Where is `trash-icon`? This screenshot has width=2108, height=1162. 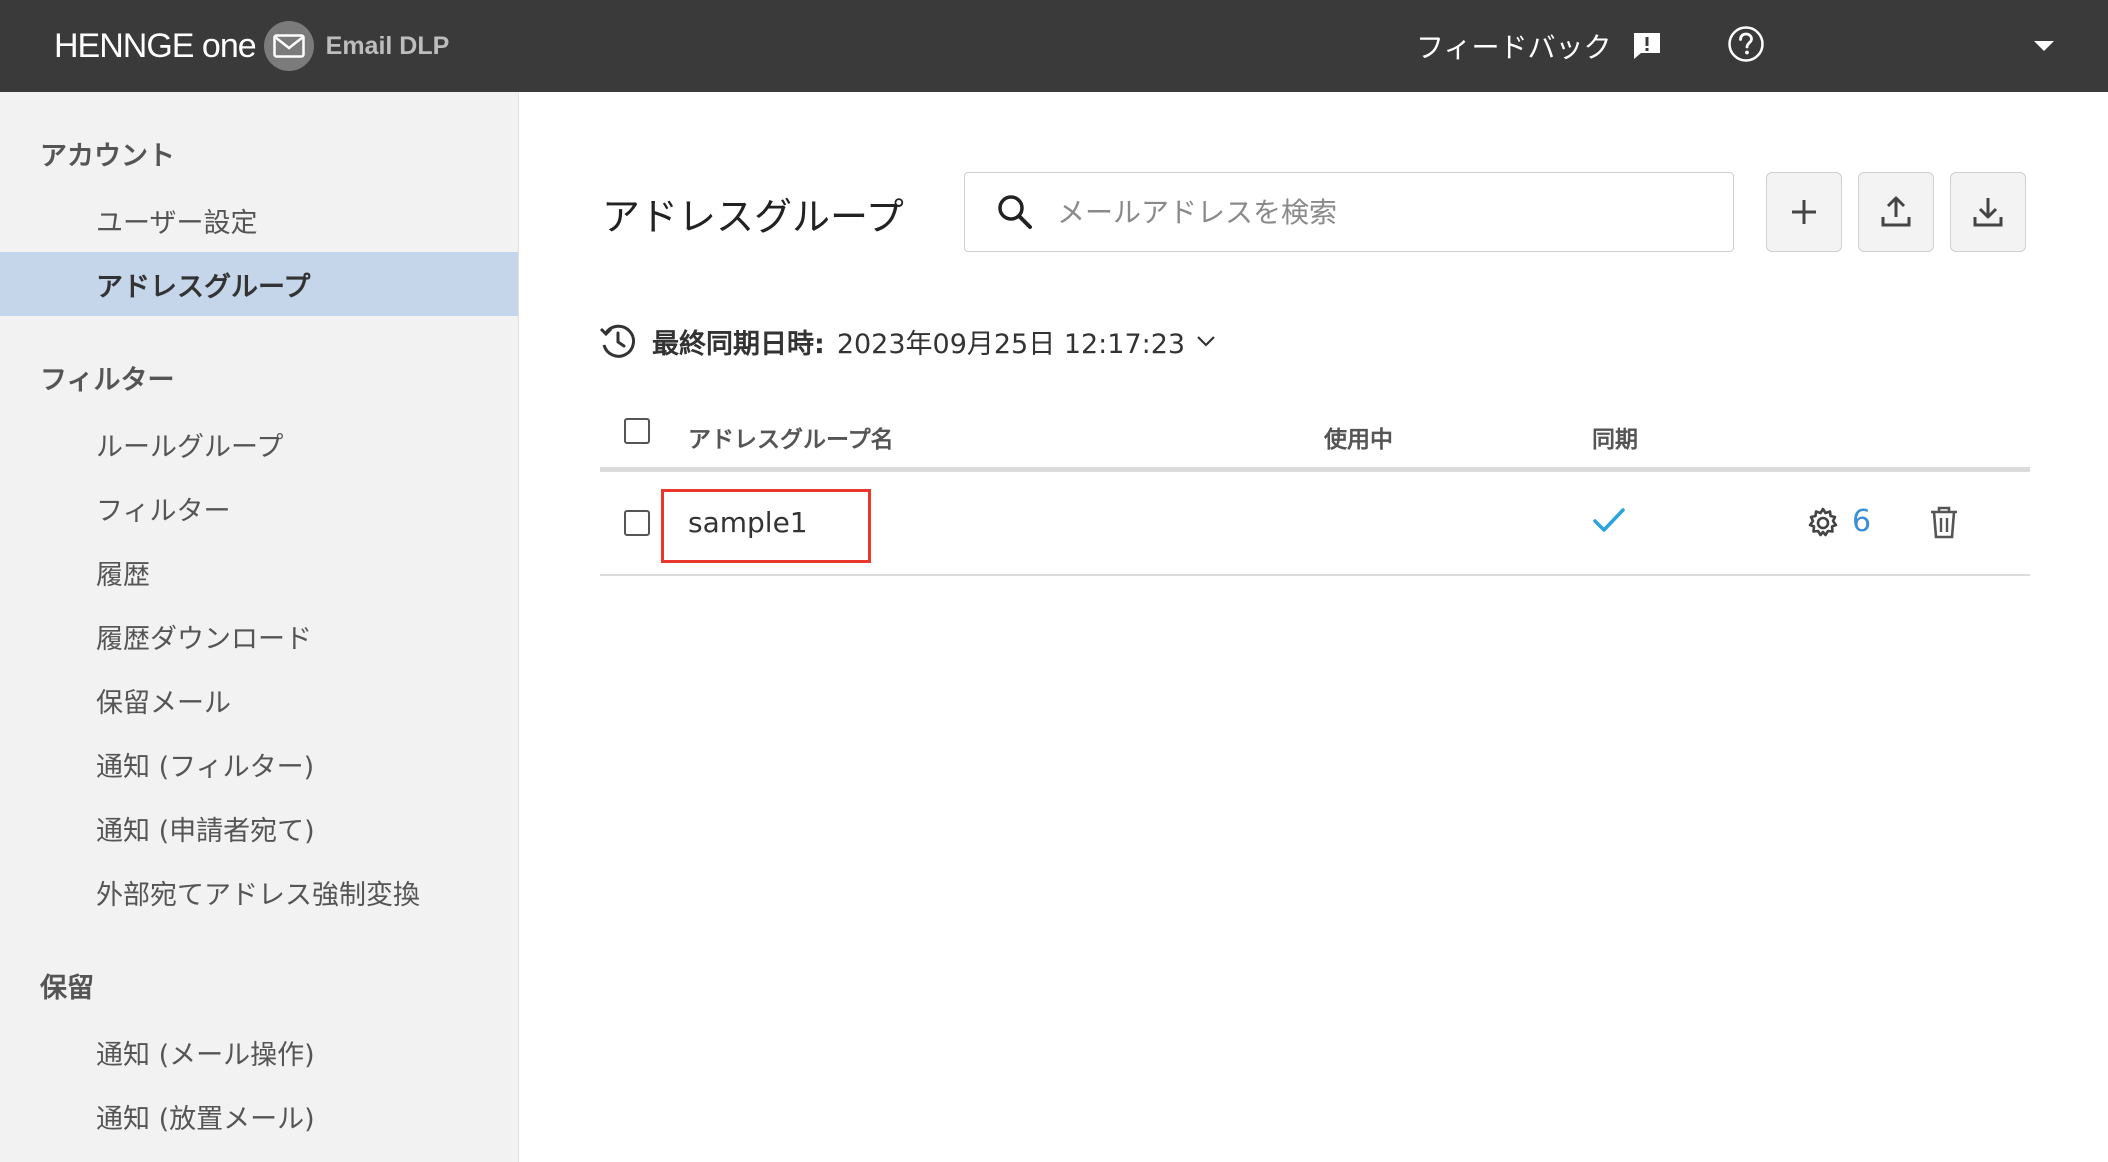 trash-icon is located at coordinates (1944, 522).